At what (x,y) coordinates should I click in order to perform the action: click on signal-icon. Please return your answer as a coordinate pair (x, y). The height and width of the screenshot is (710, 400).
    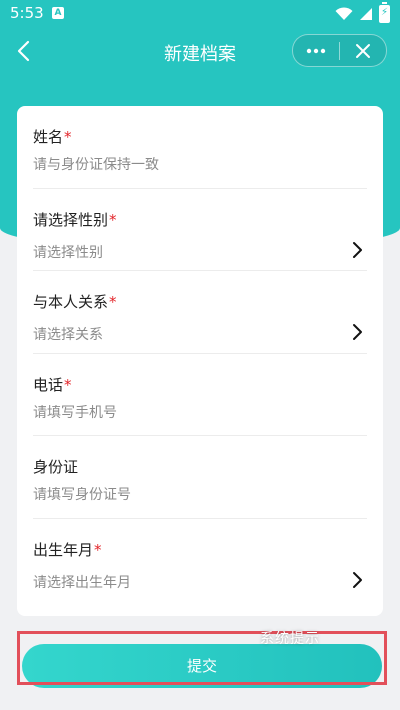
    Looking at the image, I should click on (366, 14).